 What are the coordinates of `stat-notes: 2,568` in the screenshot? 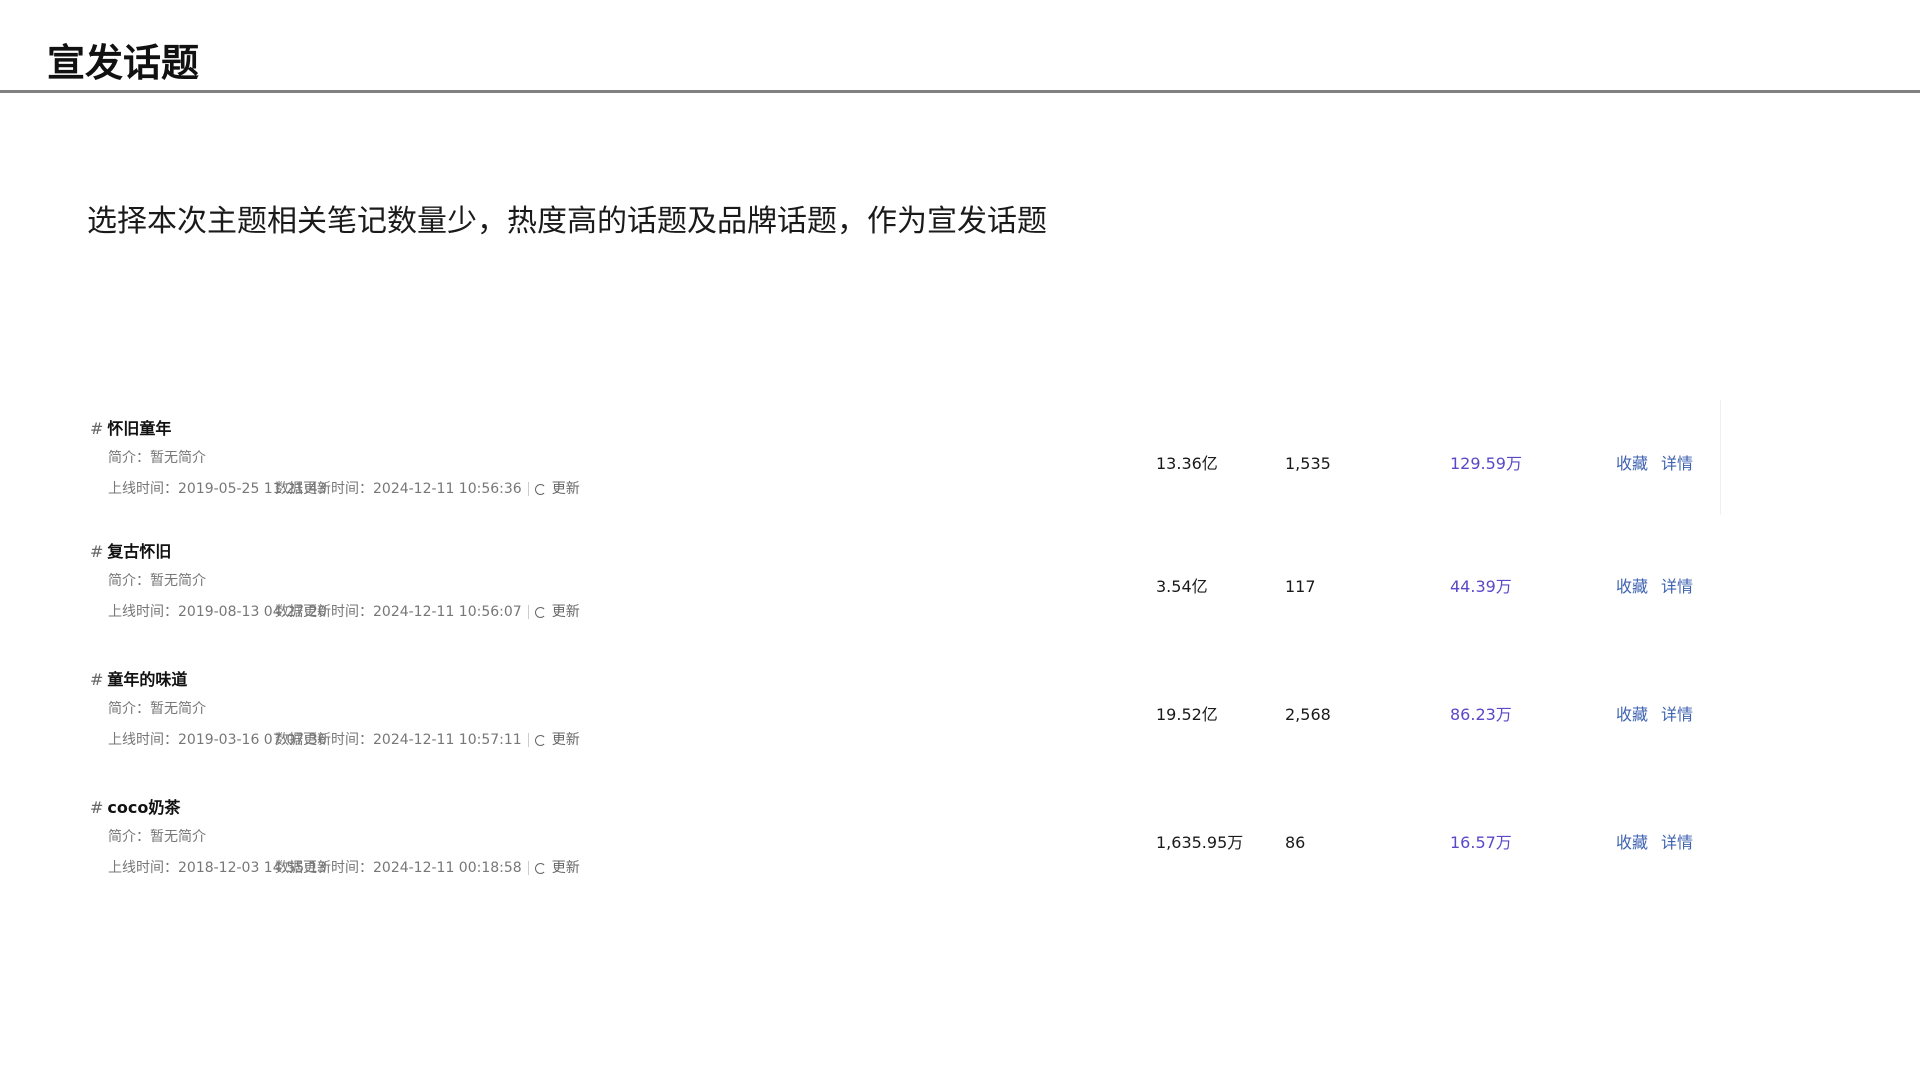 It's located at (1308, 714).